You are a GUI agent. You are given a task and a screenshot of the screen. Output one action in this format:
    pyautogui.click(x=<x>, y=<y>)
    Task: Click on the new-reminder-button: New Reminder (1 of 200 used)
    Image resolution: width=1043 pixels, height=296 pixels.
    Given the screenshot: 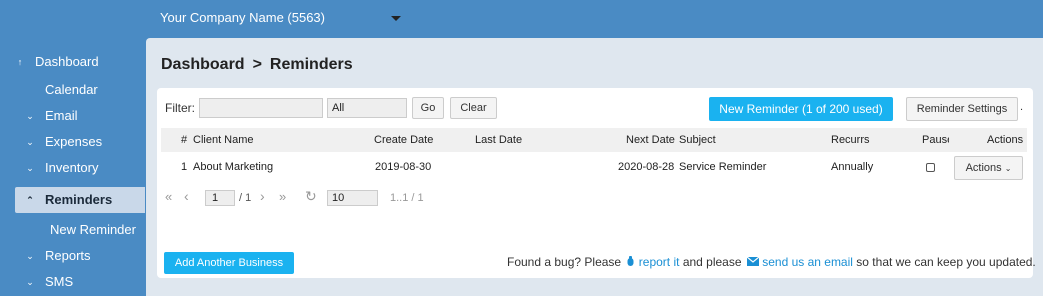 What is the action you would take?
    pyautogui.click(x=801, y=109)
    